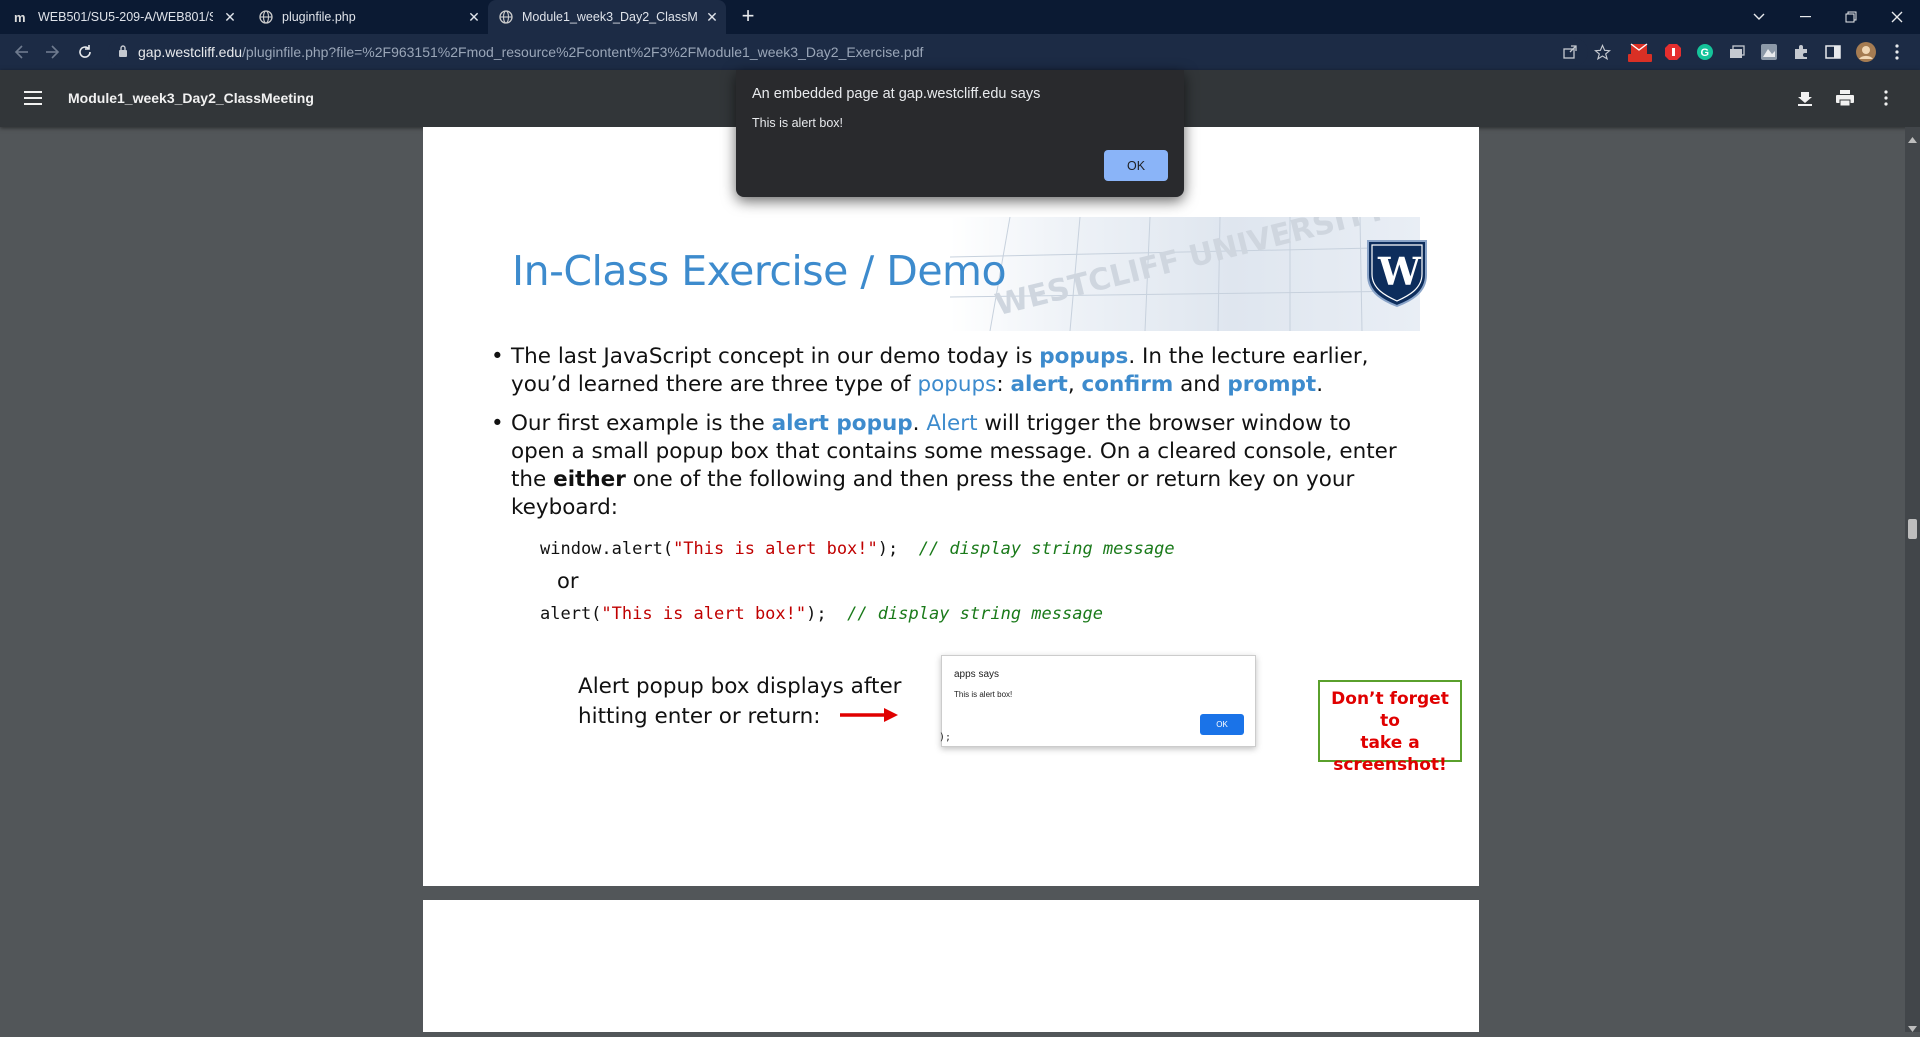 The height and width of the screenshot is (1037, 1920). What do you see at coordinates (123, 52) in the screenshot?
I see `lock-icon` at bounding box center [123, 52].